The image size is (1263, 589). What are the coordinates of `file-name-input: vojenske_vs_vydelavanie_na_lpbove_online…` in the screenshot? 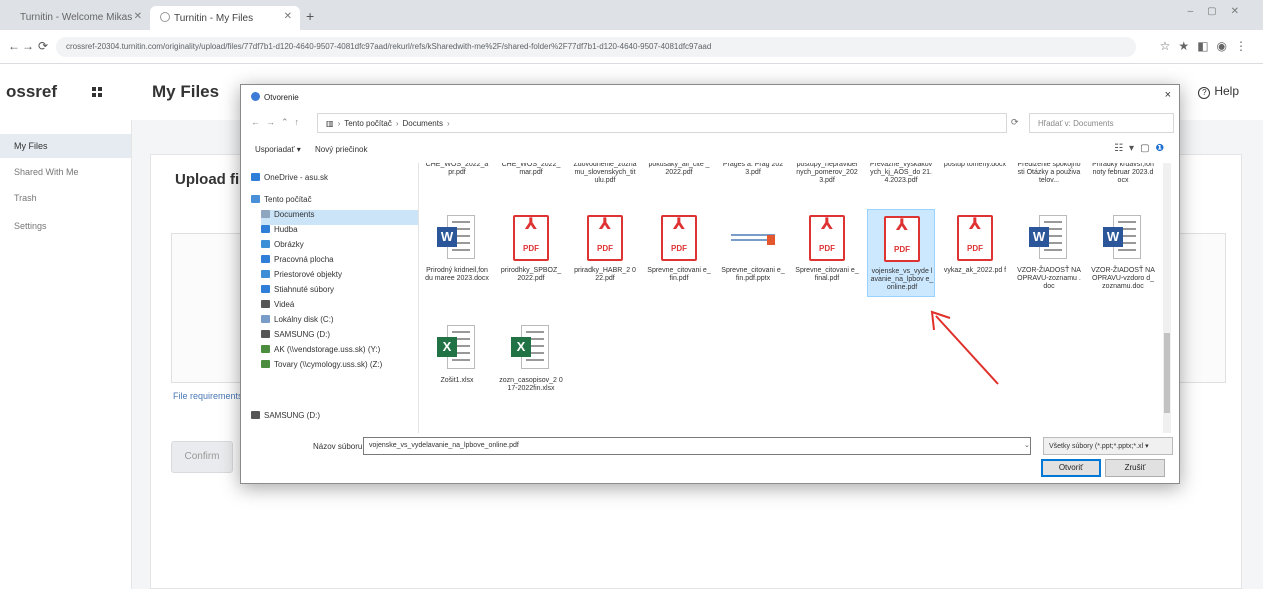 It's located at (697, 446).